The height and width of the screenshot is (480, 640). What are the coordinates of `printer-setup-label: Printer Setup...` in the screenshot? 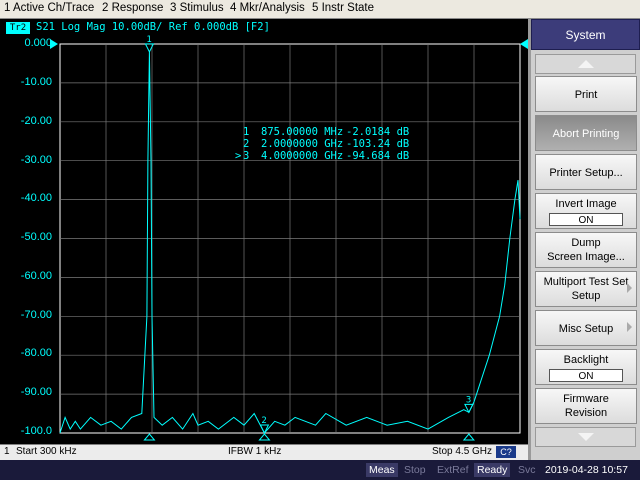 It's located at (586, 173).